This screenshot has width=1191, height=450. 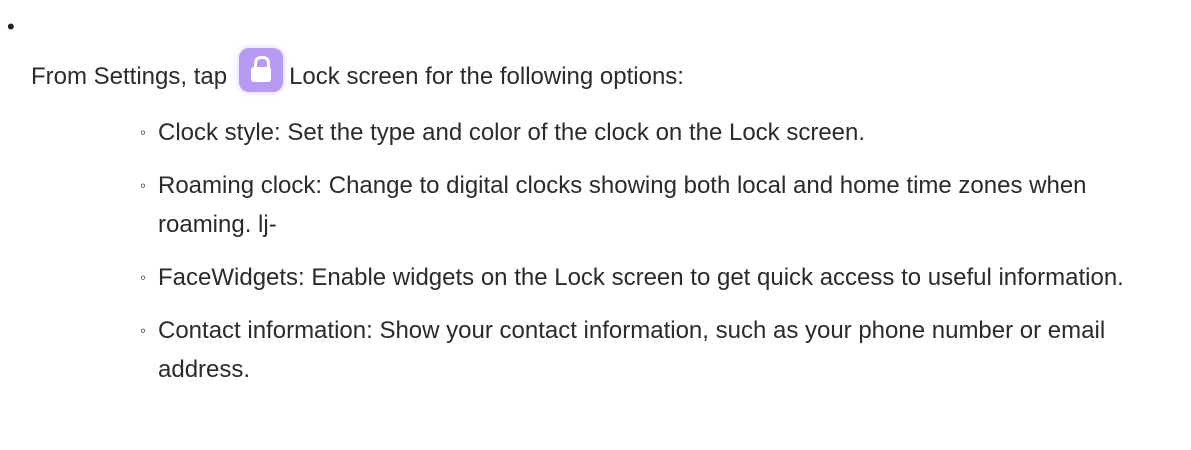 What do you see at coordinates (486, 76) in the screenshot?
I see `intro-text-after: Lock screen for the following options:` at bounding box center [486, 76].